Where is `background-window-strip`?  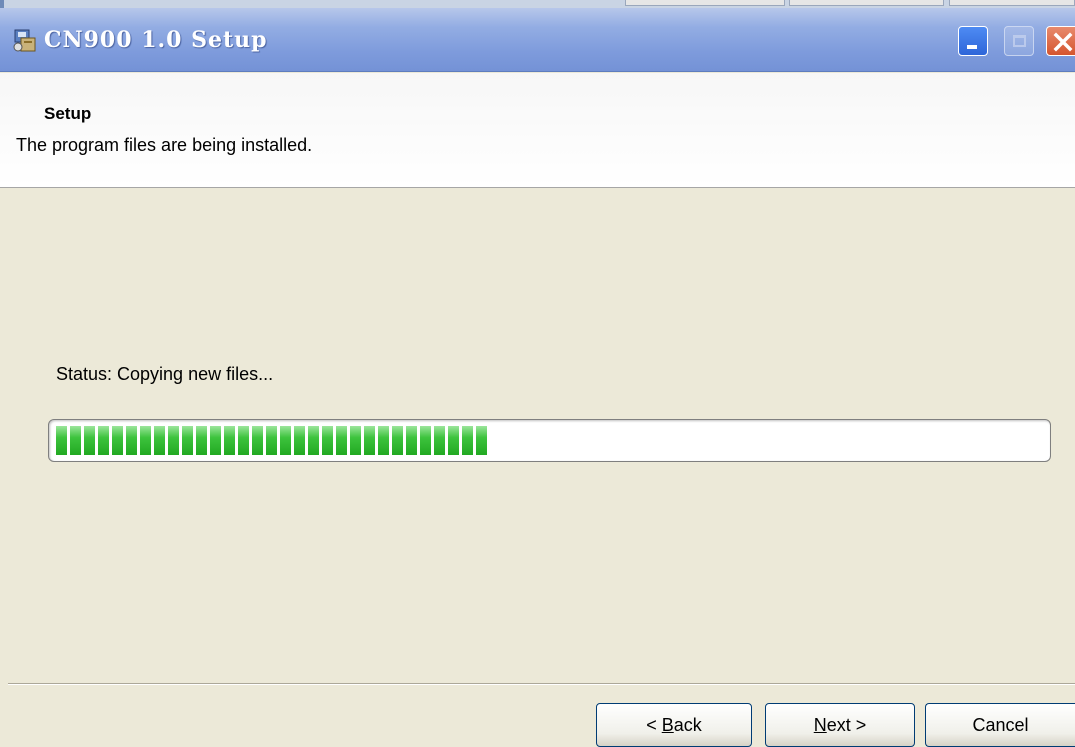
background-window-strip is located at coordinates (537, 4).